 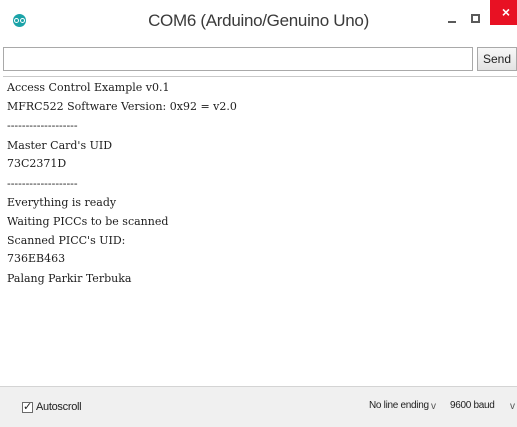 I want to click on close-button: ×, so click(x=503, y=12).